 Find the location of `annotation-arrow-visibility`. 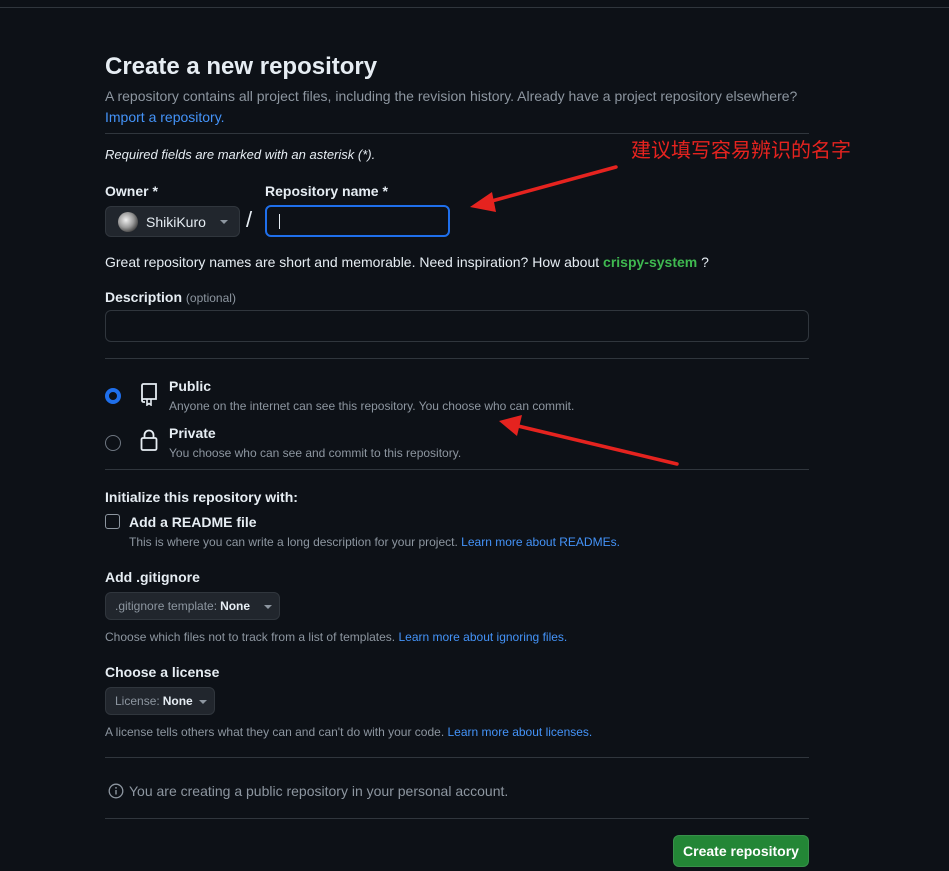

annotation-arrow-visibility is located at coordinates (589, 440).